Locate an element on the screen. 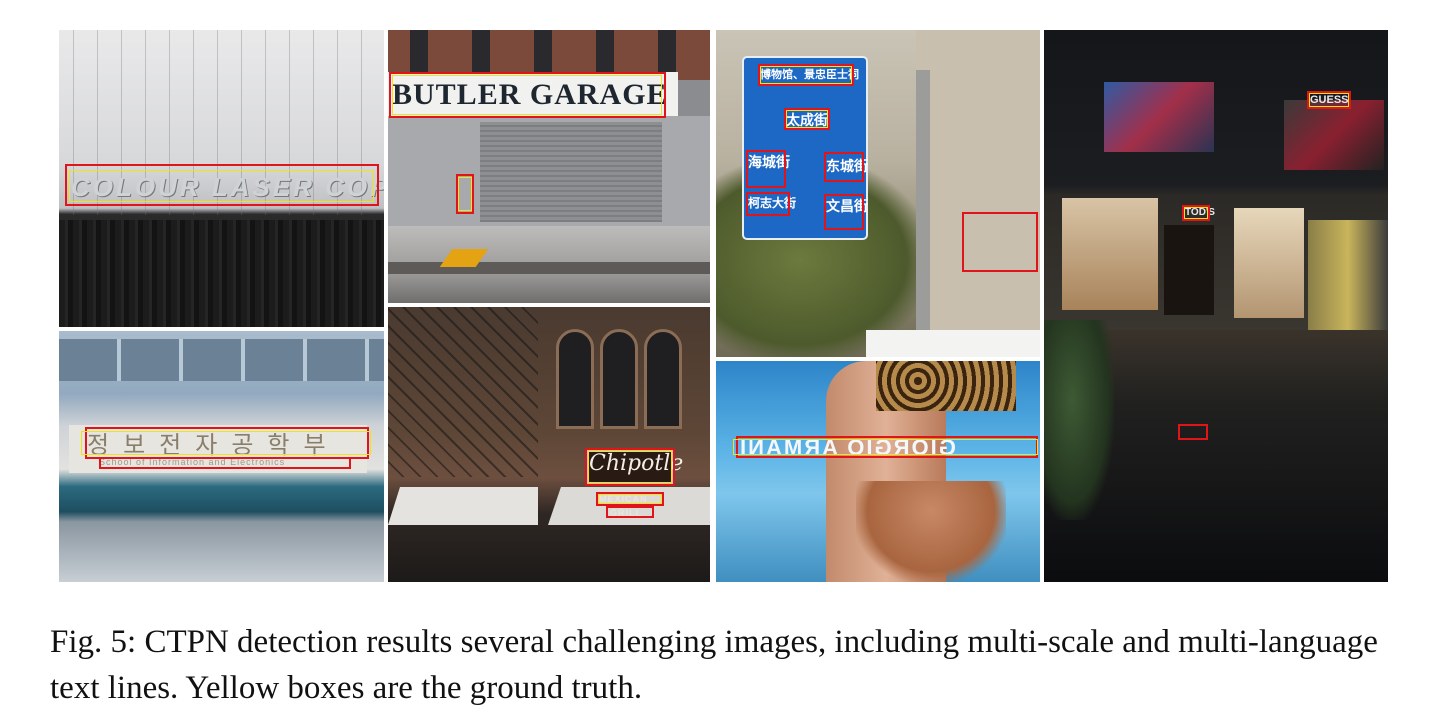 This screenshot has width=1439, height=726. plant is located at coordinates (1079, 420).